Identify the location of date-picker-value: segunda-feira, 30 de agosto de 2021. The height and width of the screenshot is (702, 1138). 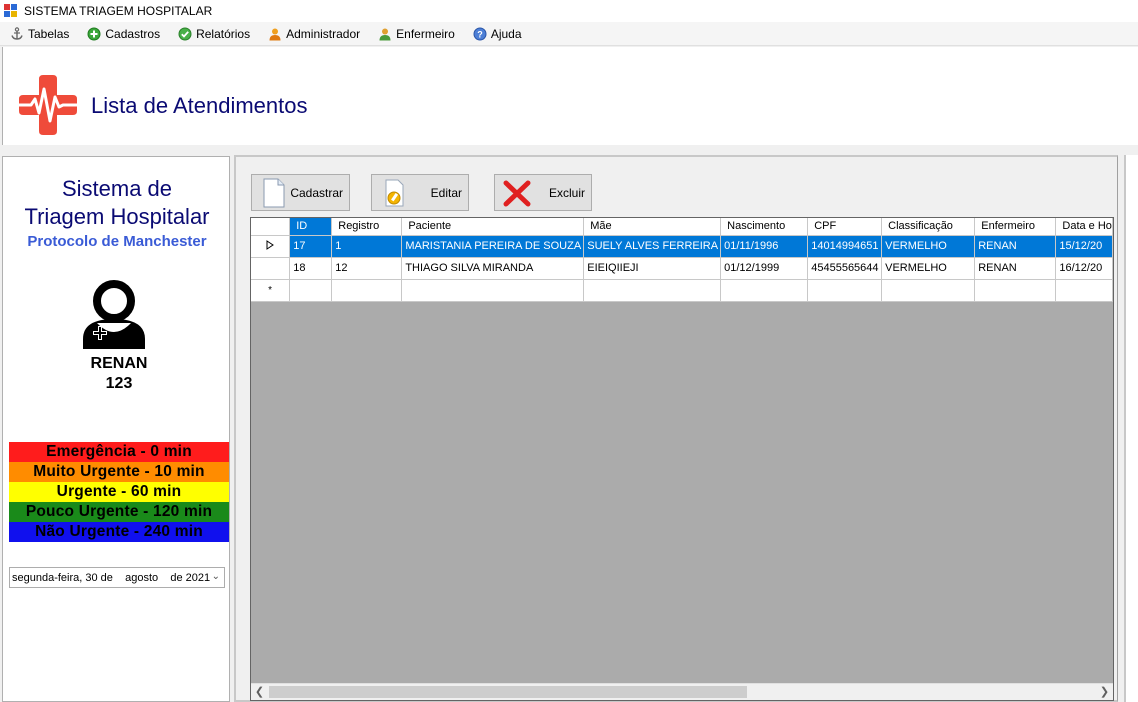
(111, 577).